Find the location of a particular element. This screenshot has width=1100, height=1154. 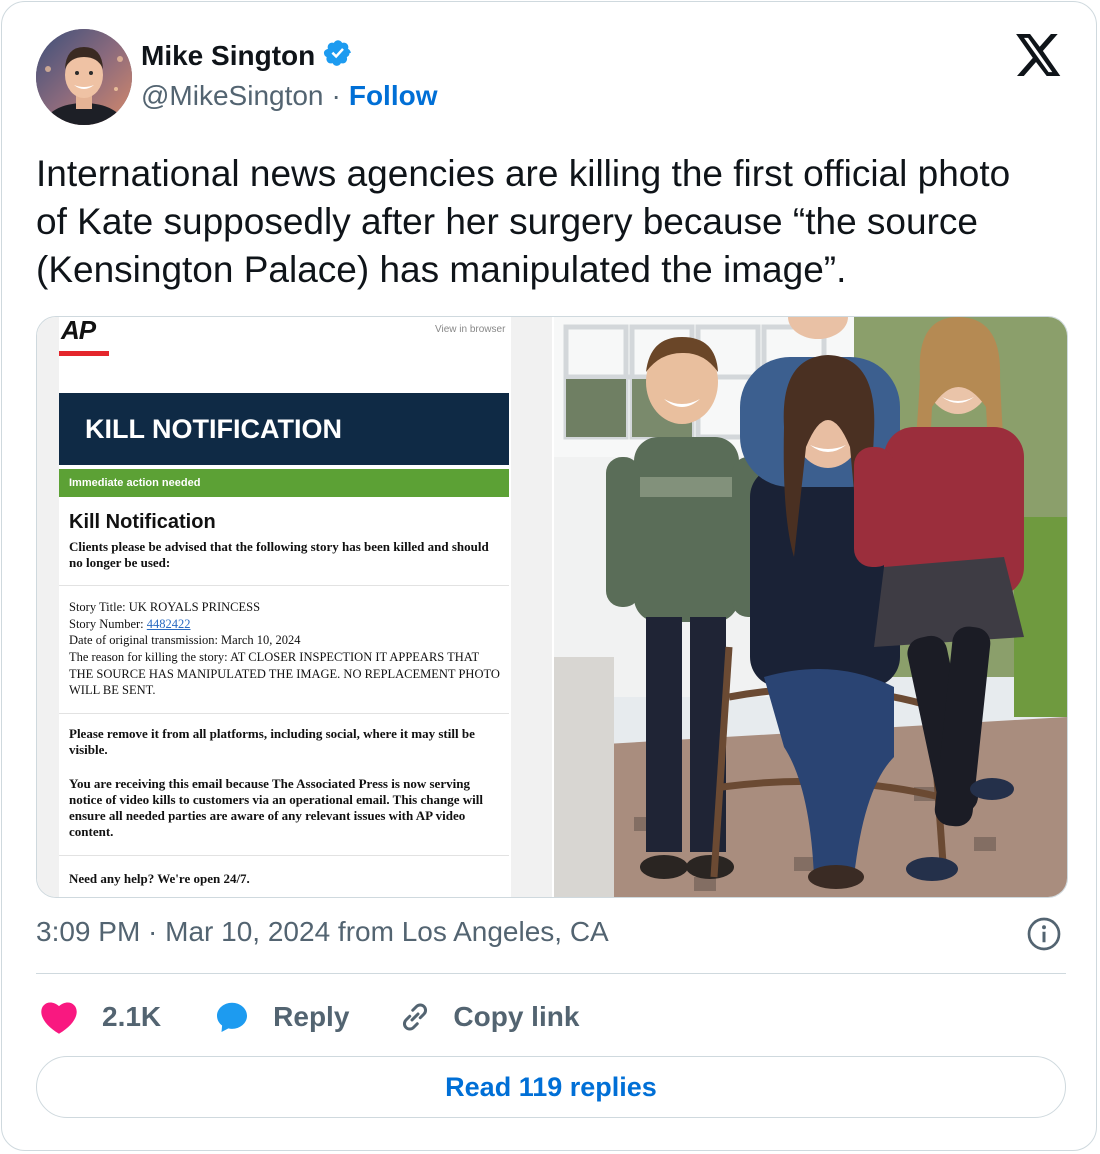

actions-divider is located at coordinates (551, 973).